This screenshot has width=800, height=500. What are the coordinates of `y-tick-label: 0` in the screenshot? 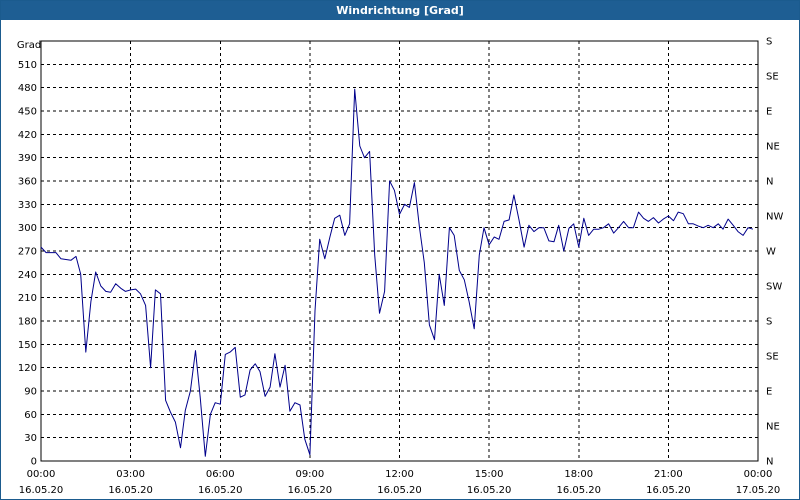 It's located at (34, 462).